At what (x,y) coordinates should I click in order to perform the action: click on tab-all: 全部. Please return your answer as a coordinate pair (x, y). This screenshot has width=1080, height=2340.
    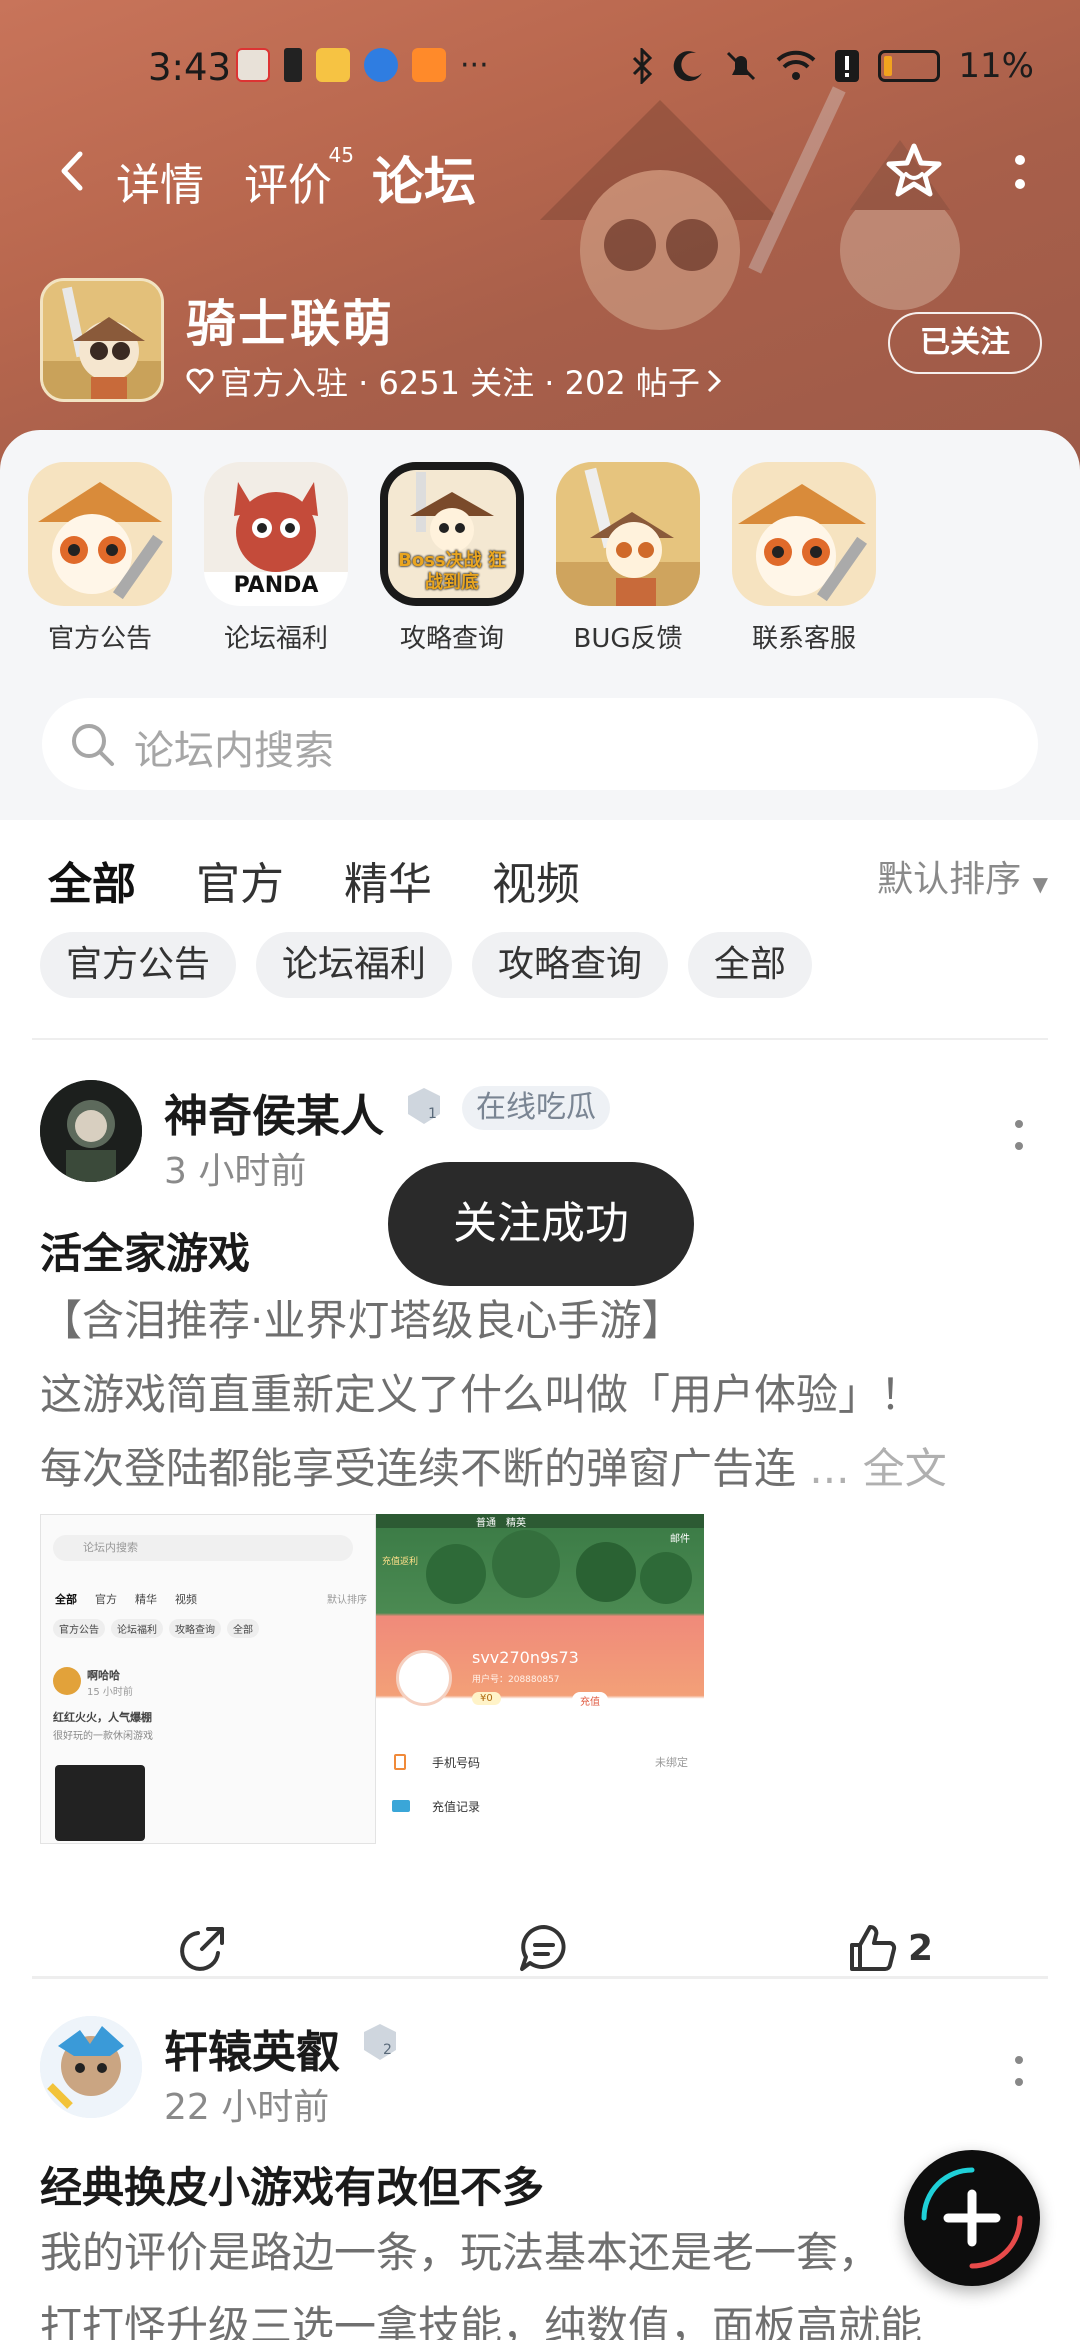
    Looking at the image, I should click on (92, 884).